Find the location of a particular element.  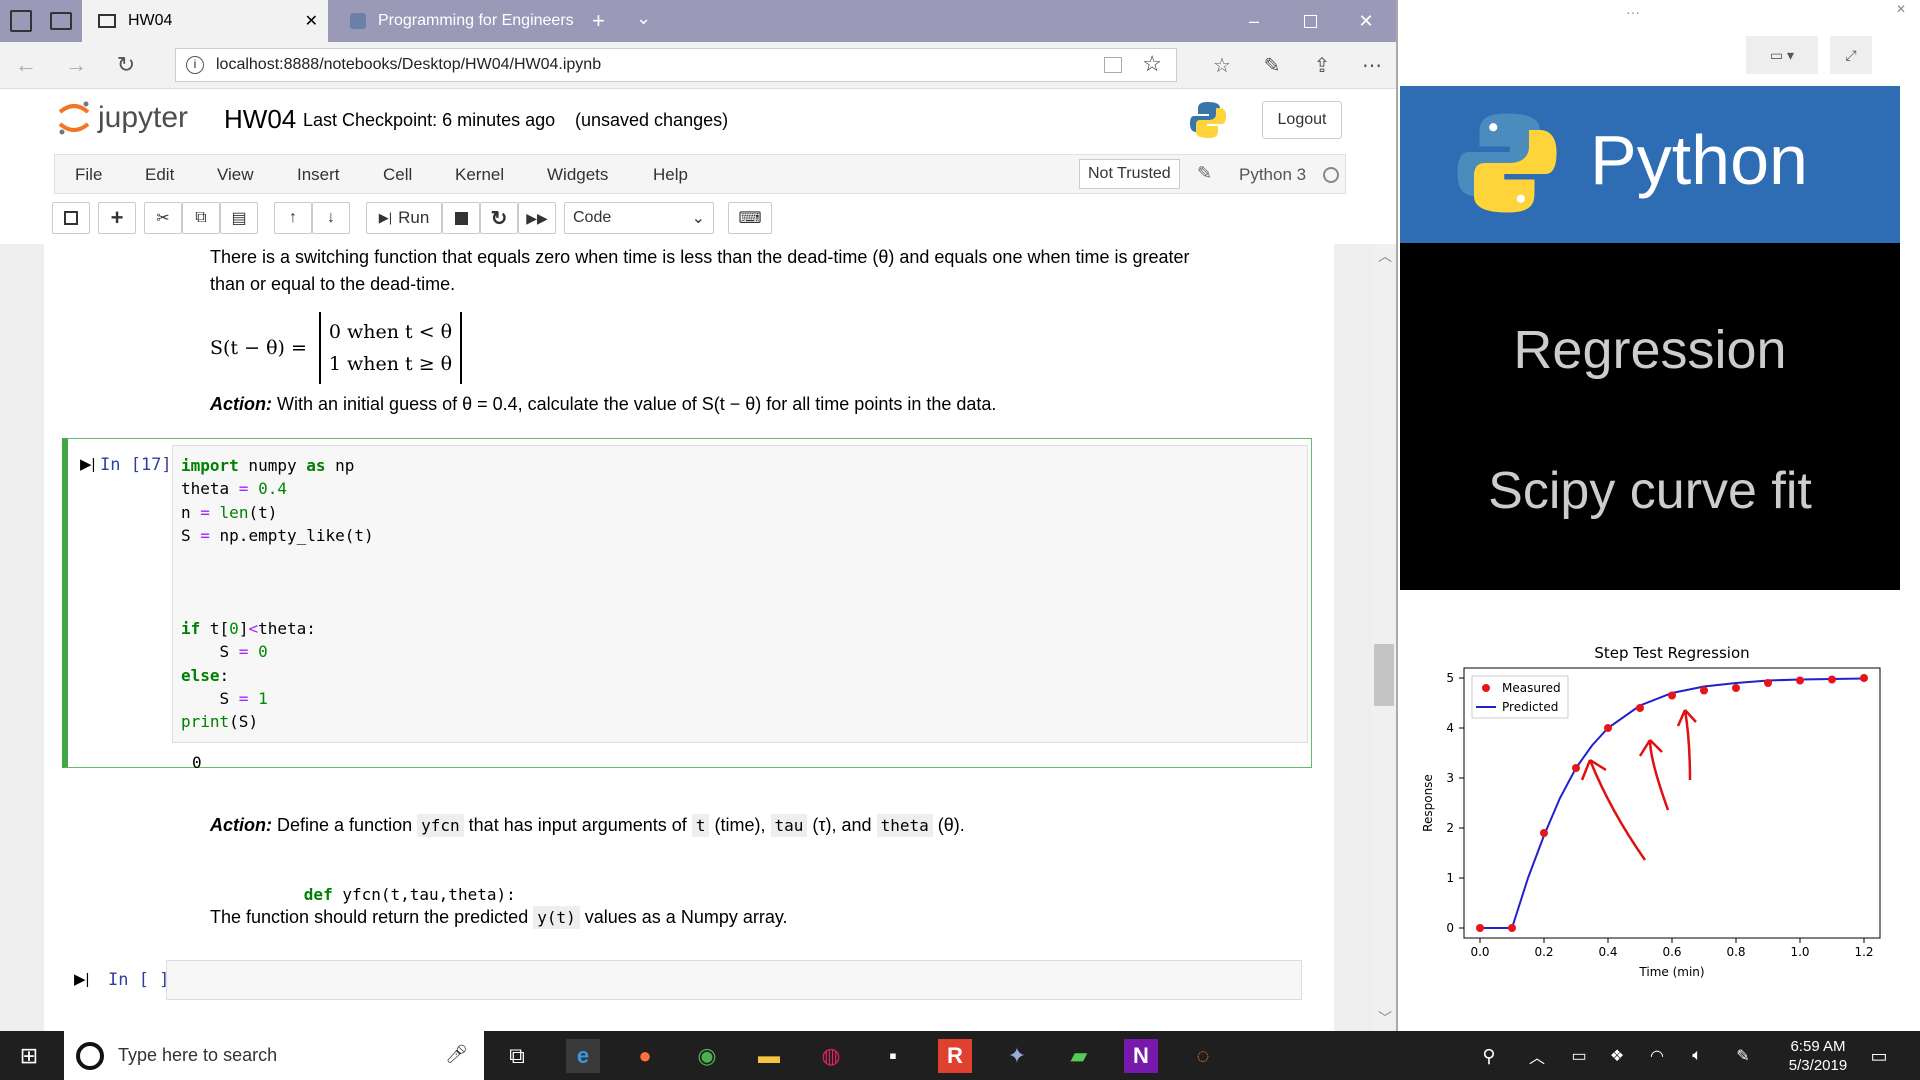

back-icon: ← is located at coordinates (26, 65).